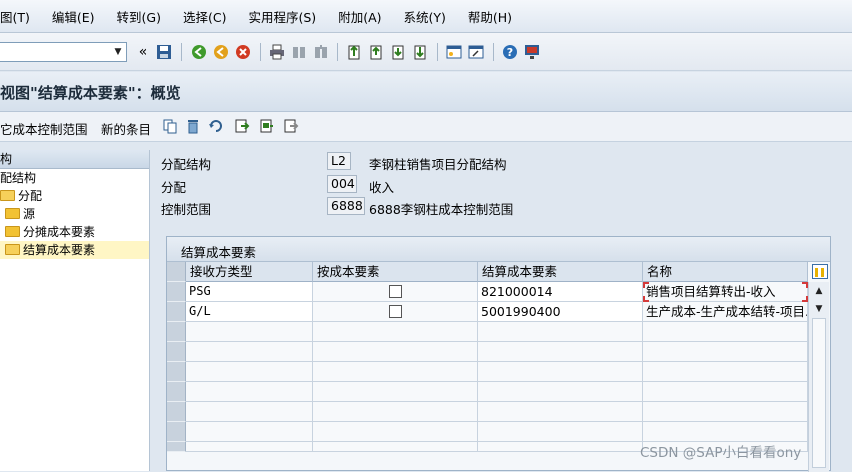 The height and width of the screenshot is (472, 852). Describe the element at coordinates (382, 187) in the screenshot. I see `assignment-text: 收入` at that location.